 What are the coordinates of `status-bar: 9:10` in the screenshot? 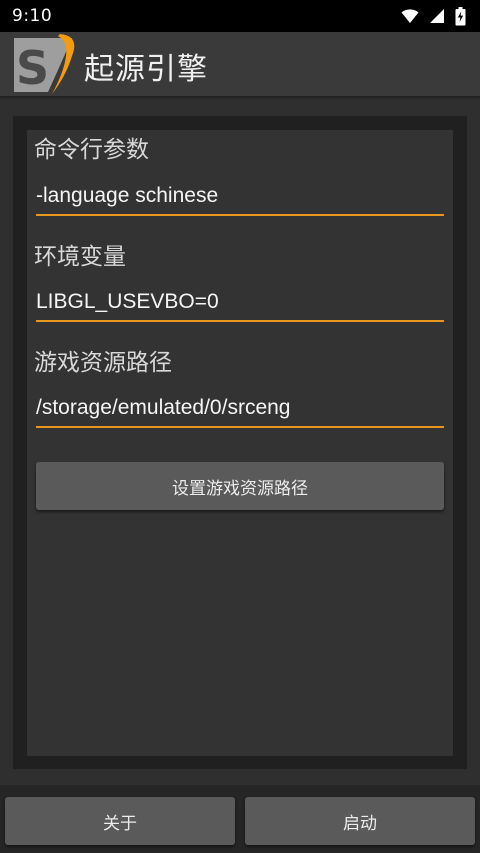 It's located at (240, 16).